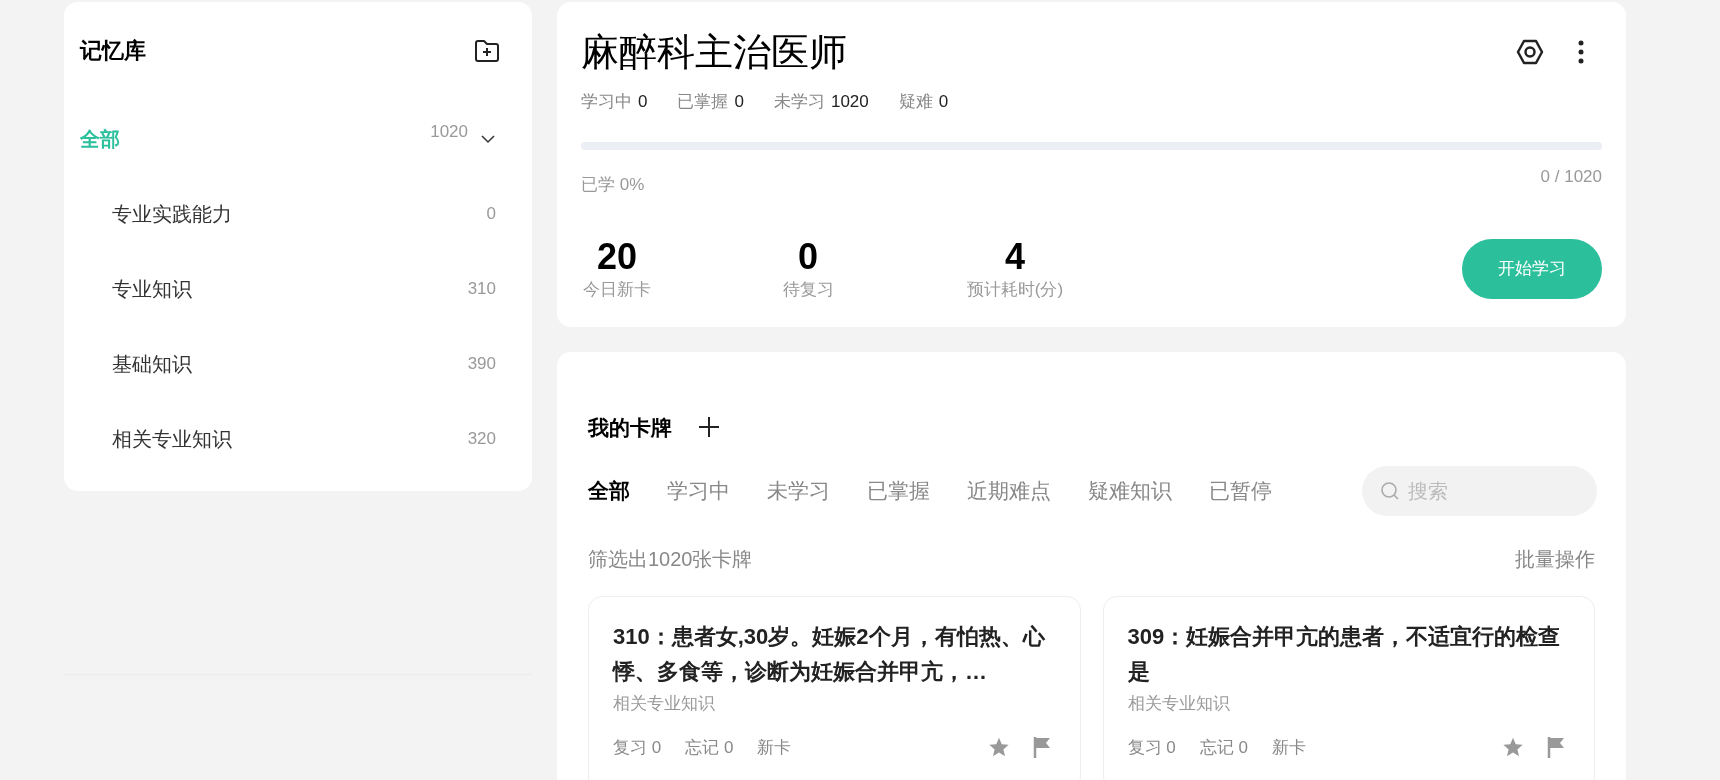  Describe the element at coordinates (630, 427) in the screenshot. I see `cards-title: 我的卡牌` at that location.